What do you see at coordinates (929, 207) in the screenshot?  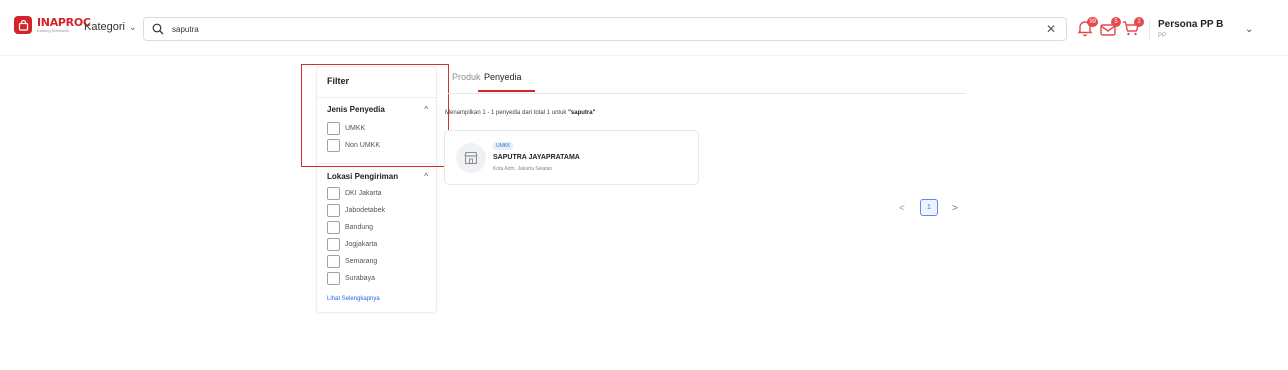 I see `pagination-page-current: 1` at bounding box center [929, 207].